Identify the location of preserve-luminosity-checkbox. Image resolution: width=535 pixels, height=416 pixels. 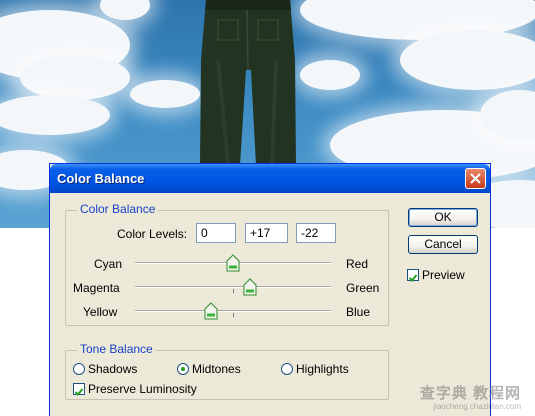
(79, 389).